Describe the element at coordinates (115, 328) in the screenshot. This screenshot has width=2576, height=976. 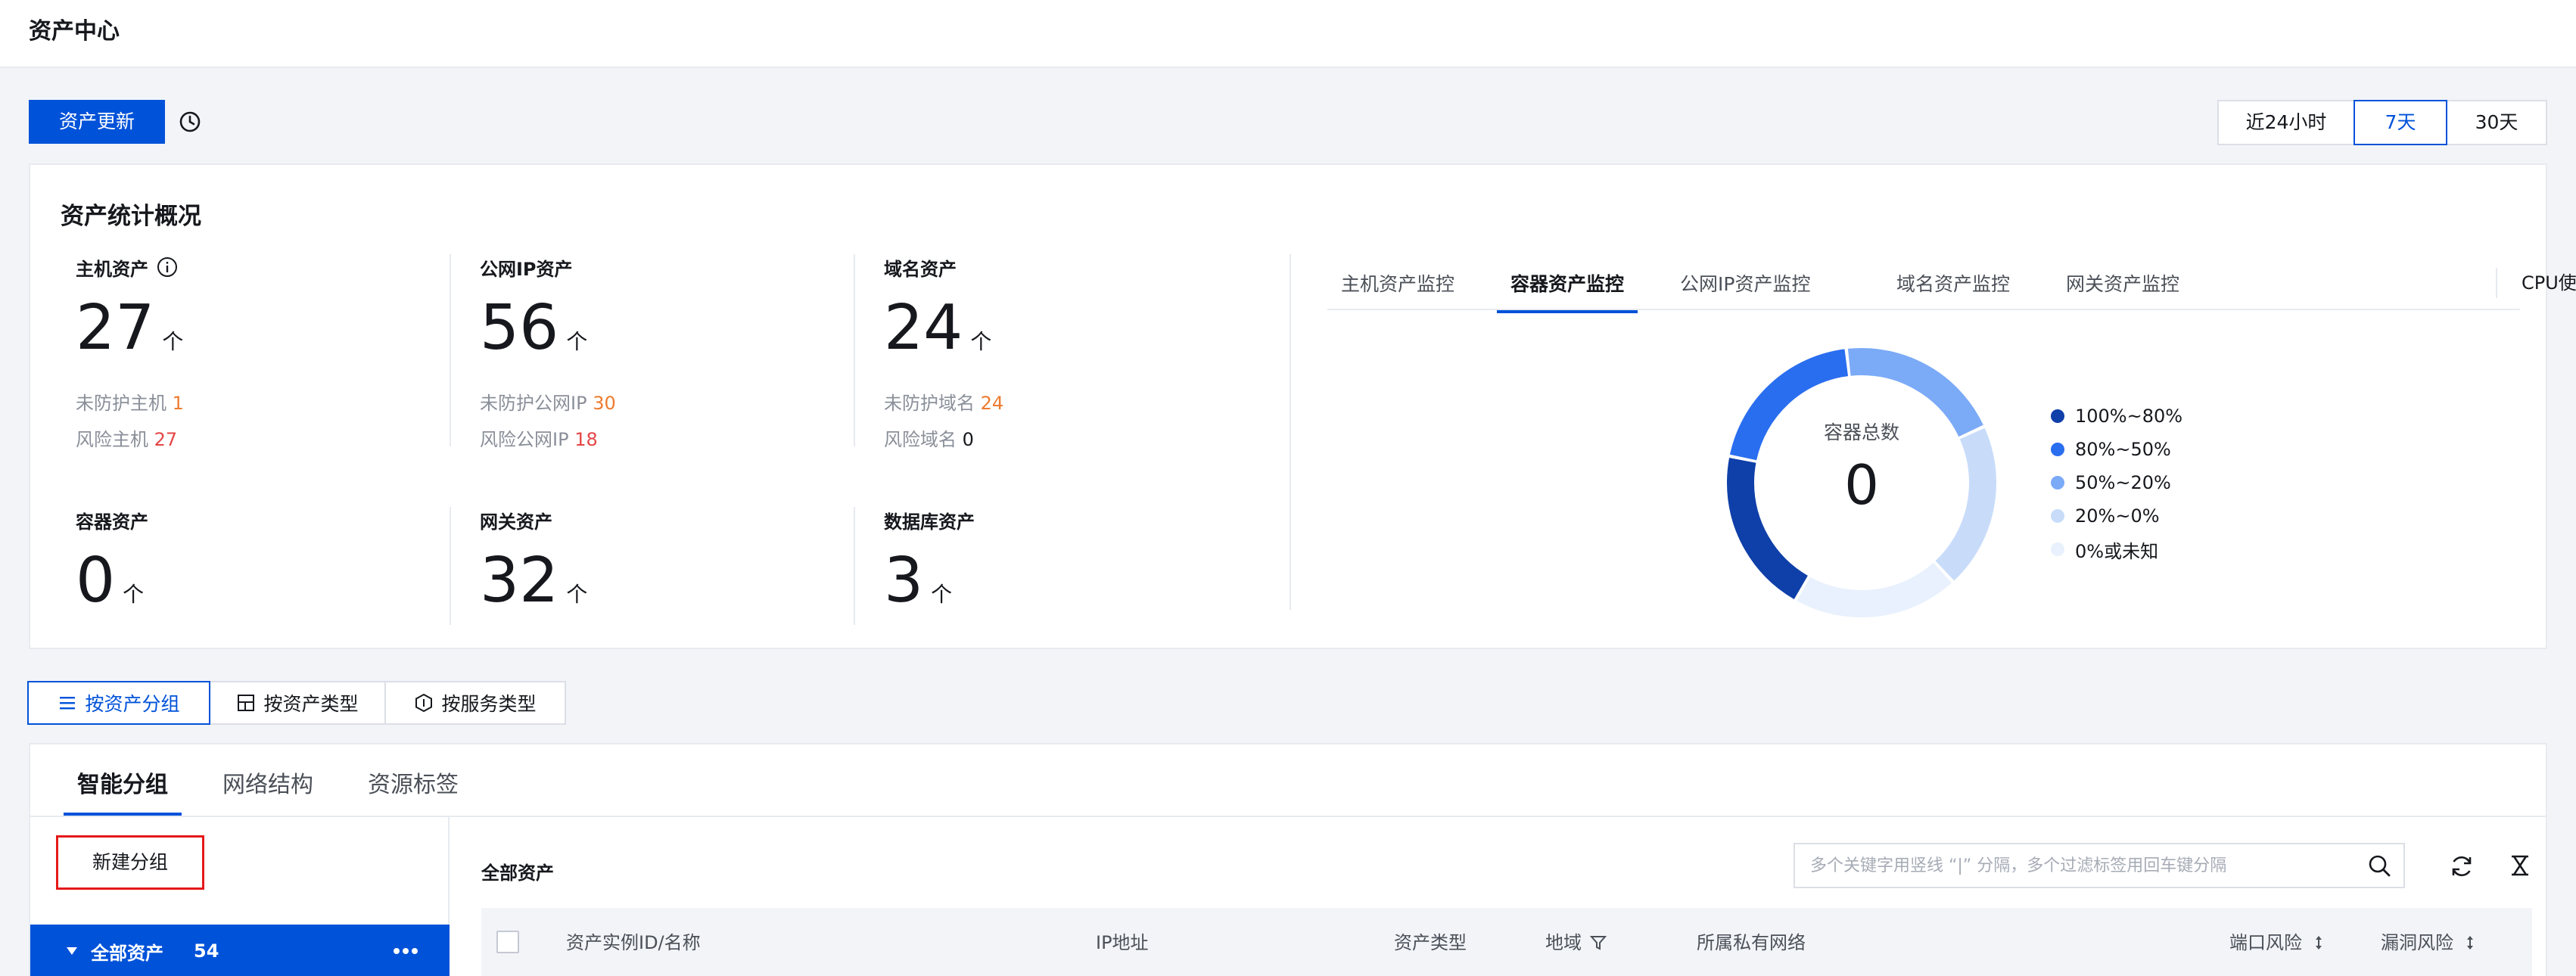
I see `stat-host-value: 27` at that location.